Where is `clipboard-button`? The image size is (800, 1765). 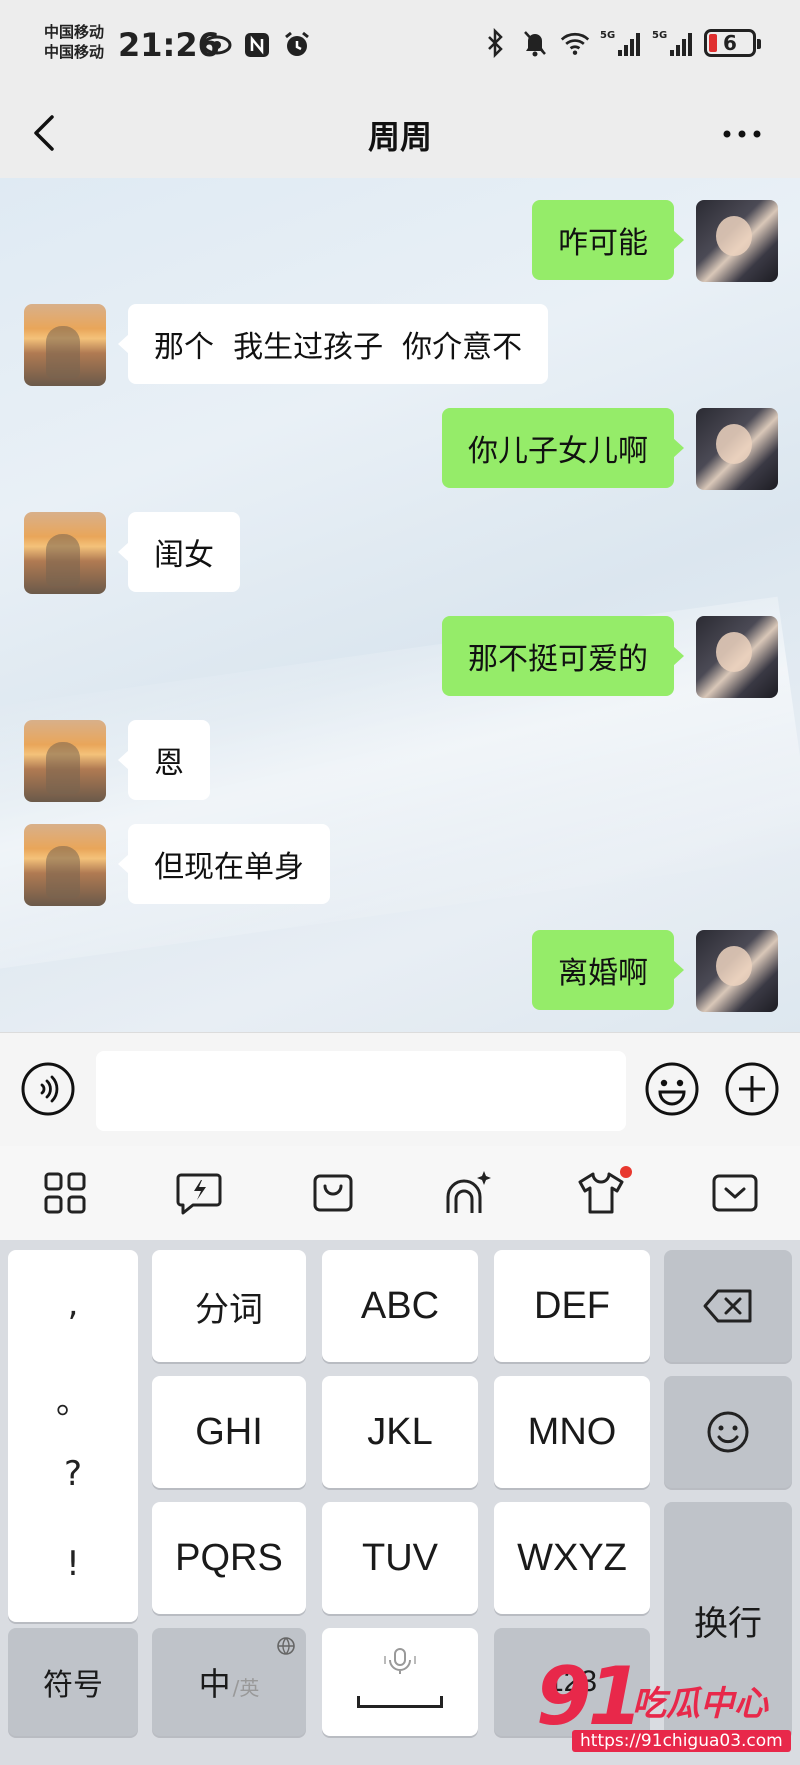
clipboard-button is located at coordinates (333, 1193).